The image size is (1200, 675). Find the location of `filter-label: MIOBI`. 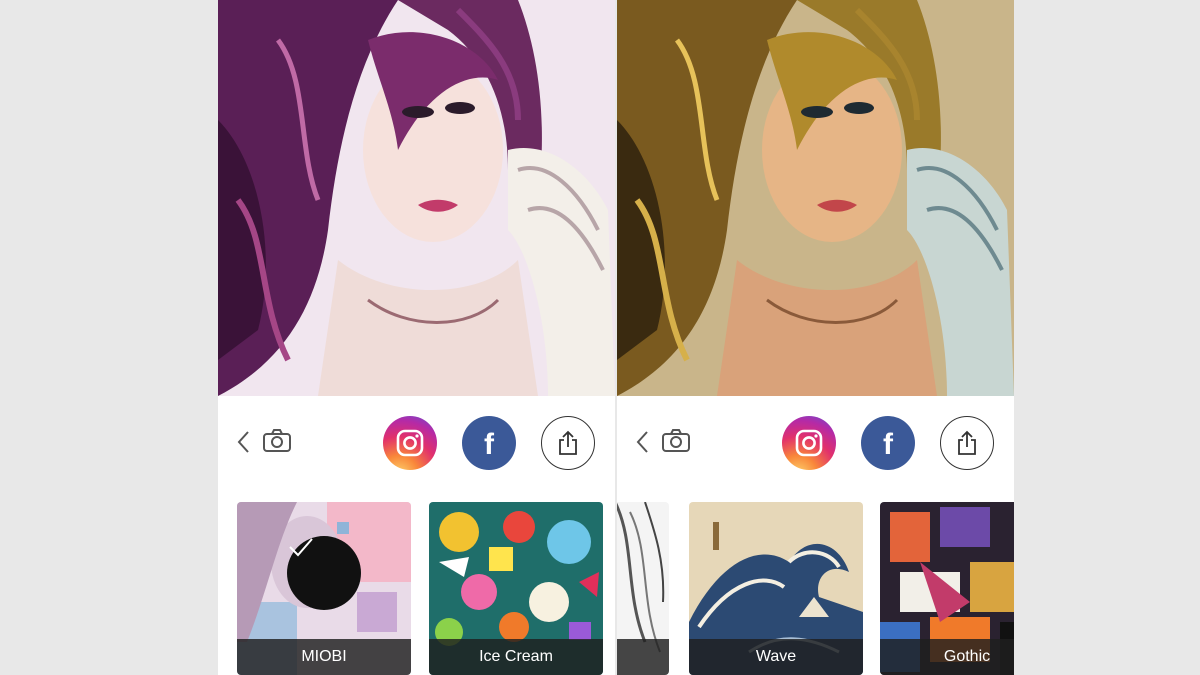

filter-label: MIOBI is located at coordinates (324, 657).